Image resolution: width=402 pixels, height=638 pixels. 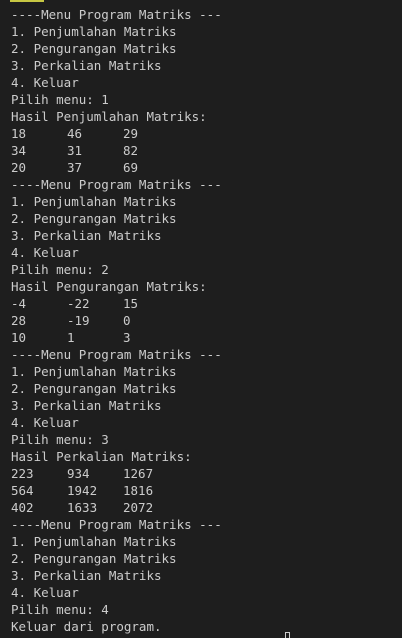 I want to click on matrix-row: 402 1633 2072, so click(x=206, y=507).